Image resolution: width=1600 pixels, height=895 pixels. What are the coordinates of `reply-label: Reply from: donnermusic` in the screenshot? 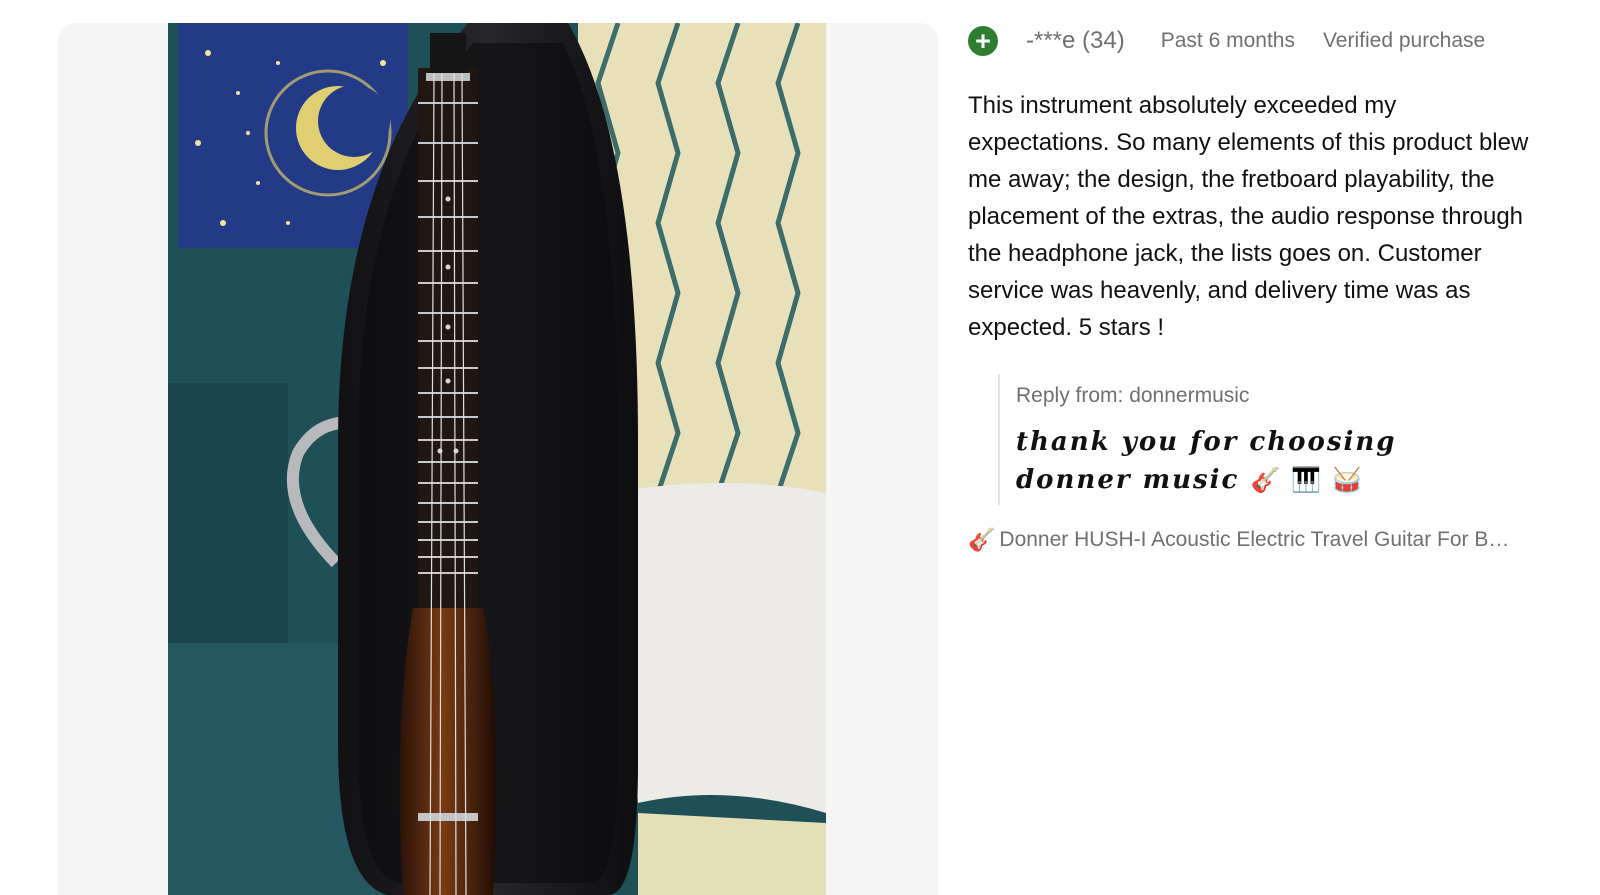 It's located at (1133, 395).